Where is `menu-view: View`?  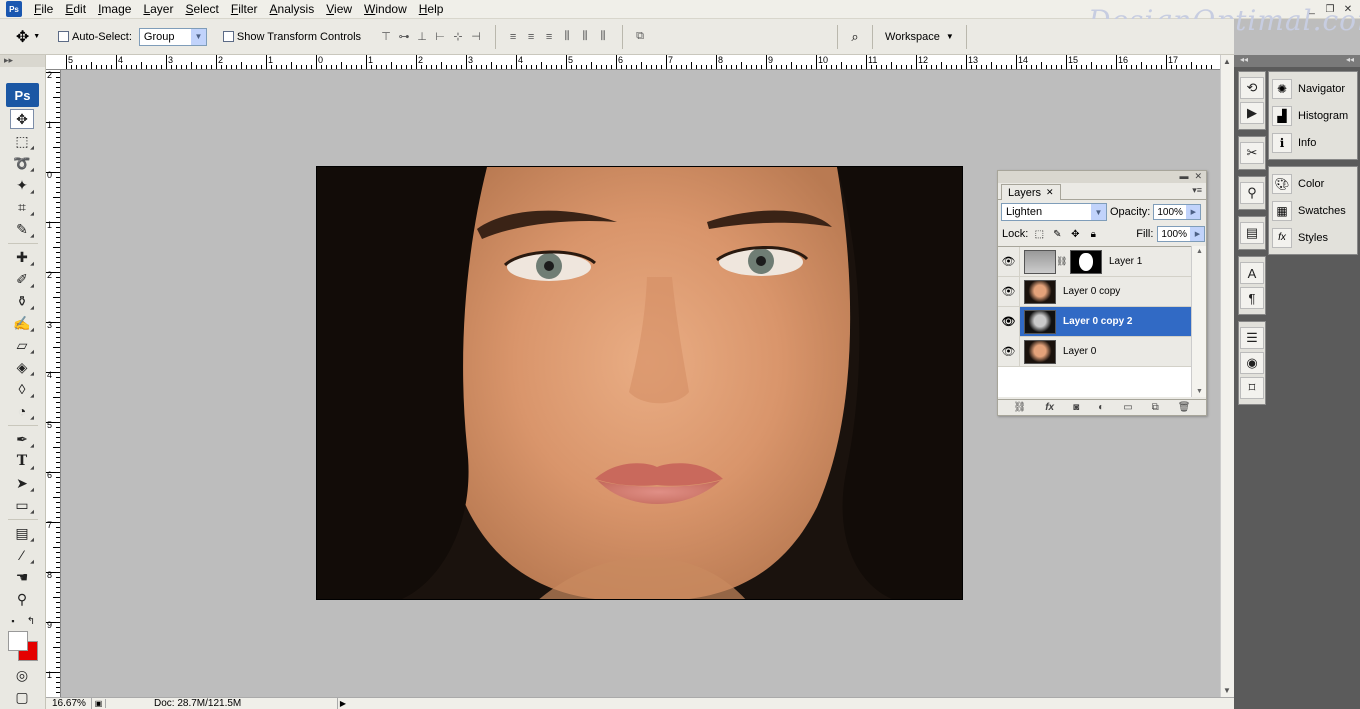 menu-view: View is located at coordinates (339, 9).